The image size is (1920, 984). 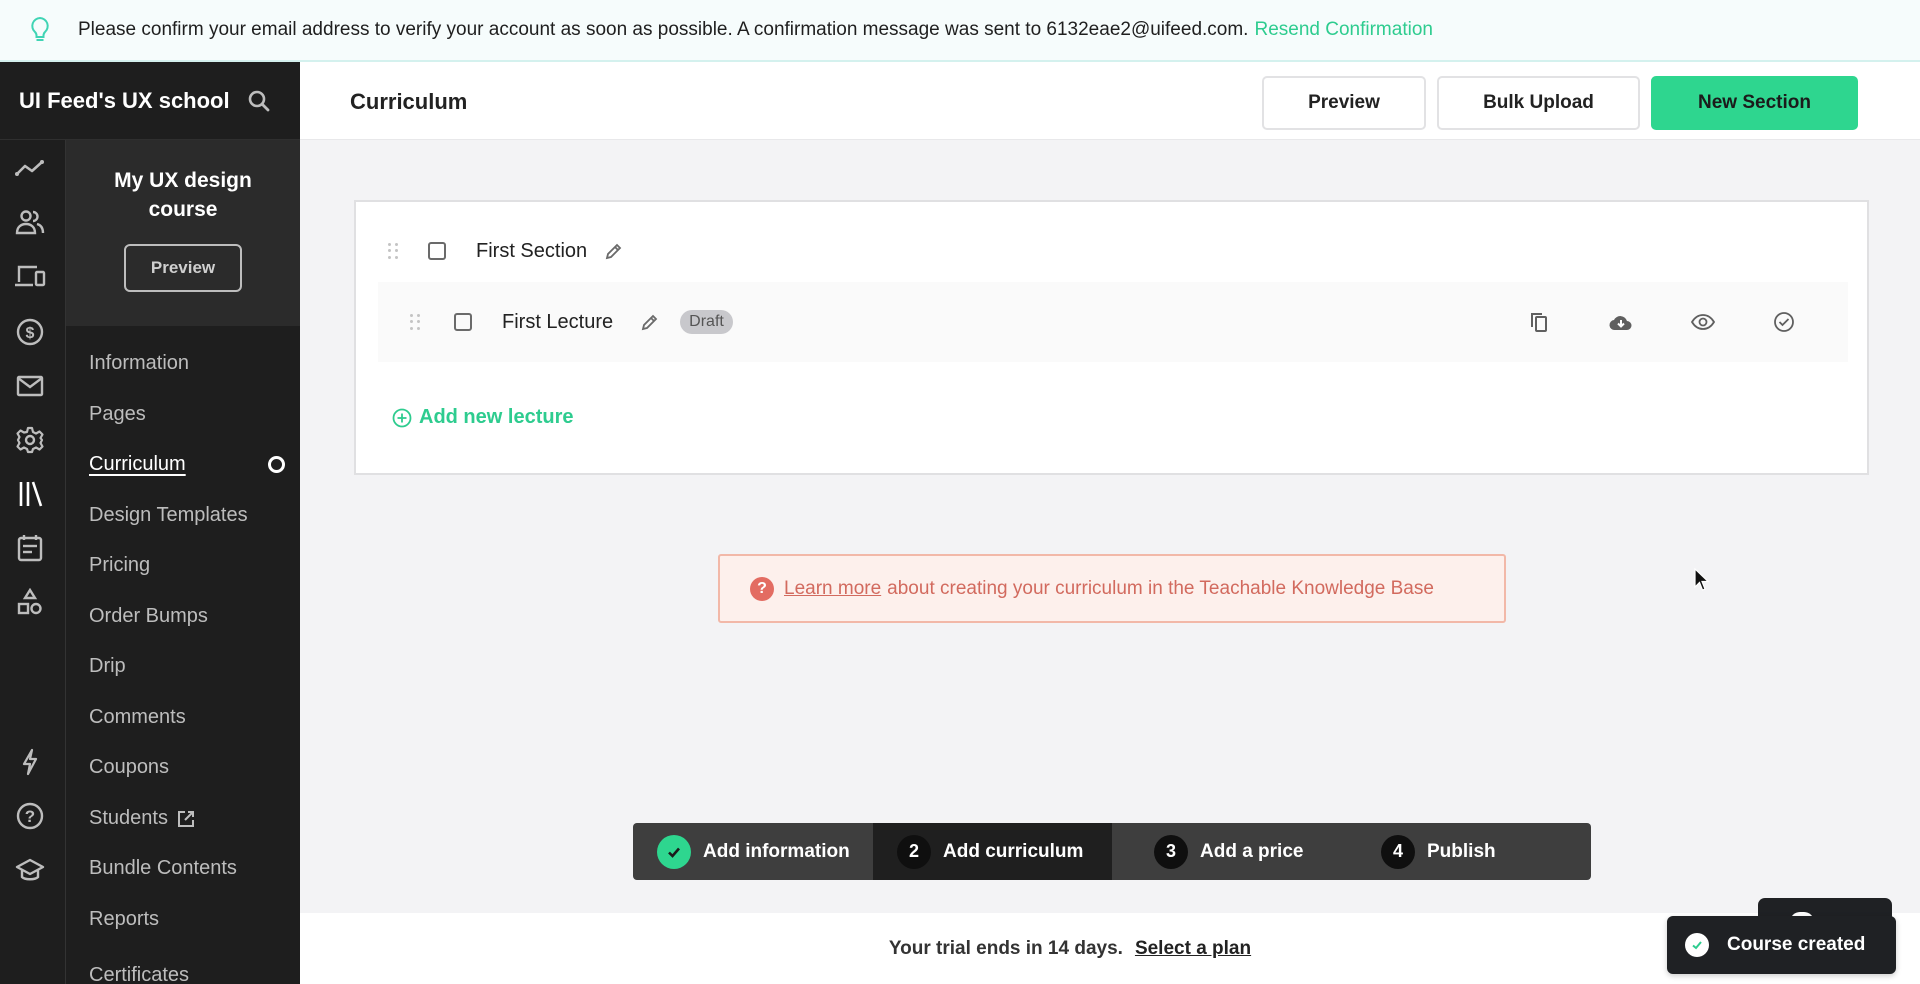 I want to click on step-number: 4, so click(x=1398, y=851).